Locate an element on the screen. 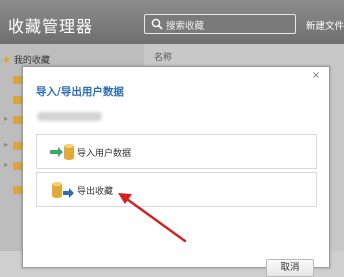  cancel-button: 取消 is located at coordinates (290, 268).